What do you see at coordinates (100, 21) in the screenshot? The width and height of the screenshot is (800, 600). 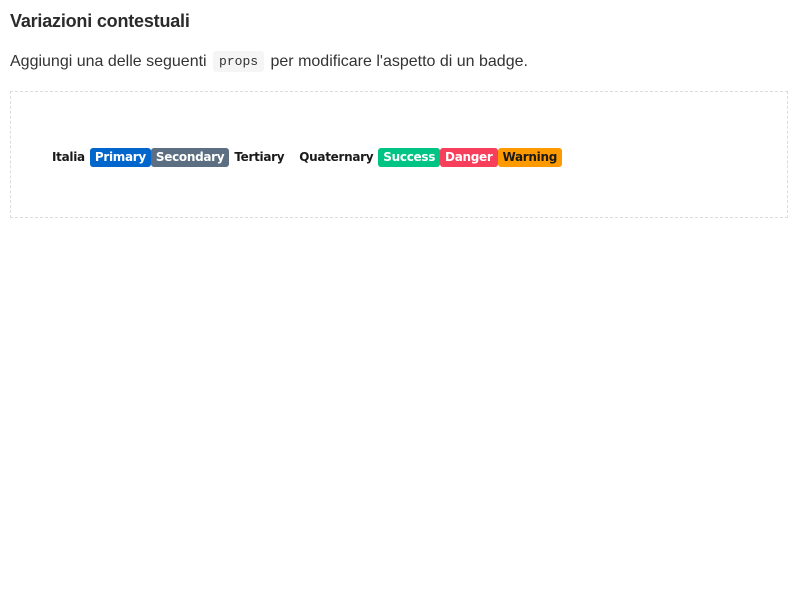 I see `section-title: Variazioni contestuali` at bounding box center [100, 21].